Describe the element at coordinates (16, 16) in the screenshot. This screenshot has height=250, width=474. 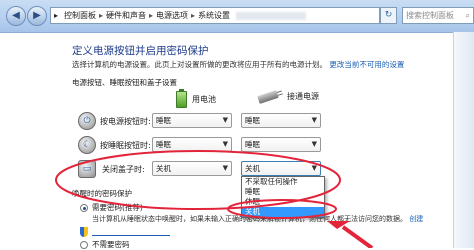
I see `back-arrow-icon: ◀` at that location.